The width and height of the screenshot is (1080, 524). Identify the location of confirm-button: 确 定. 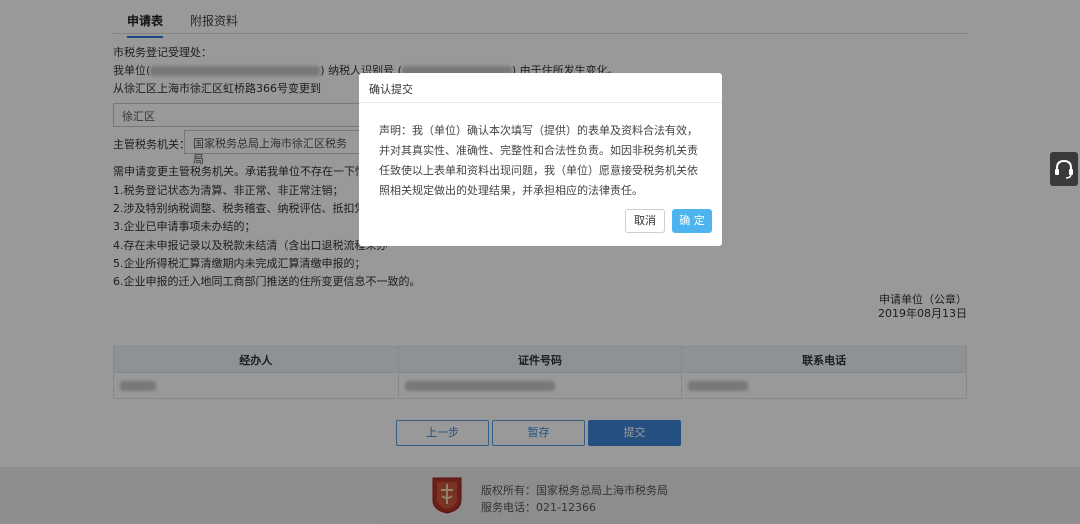
(692, 221).